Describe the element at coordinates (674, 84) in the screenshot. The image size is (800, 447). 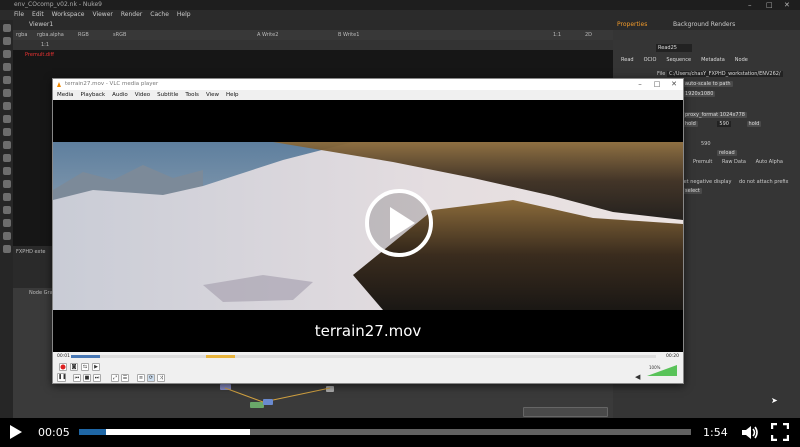
I see `vlc-close-icon: ✕` at that location.